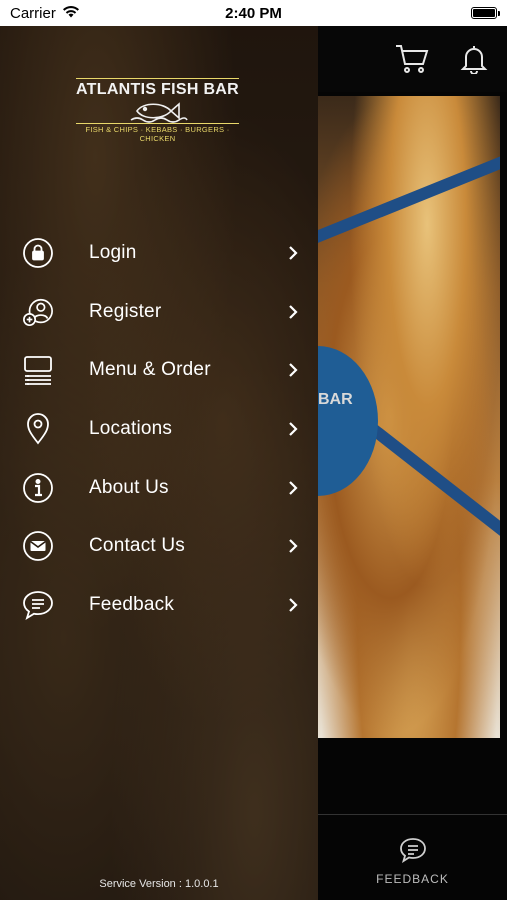  I want to click on menu-label-menu-order: Menu & Order, so click(150, 370).